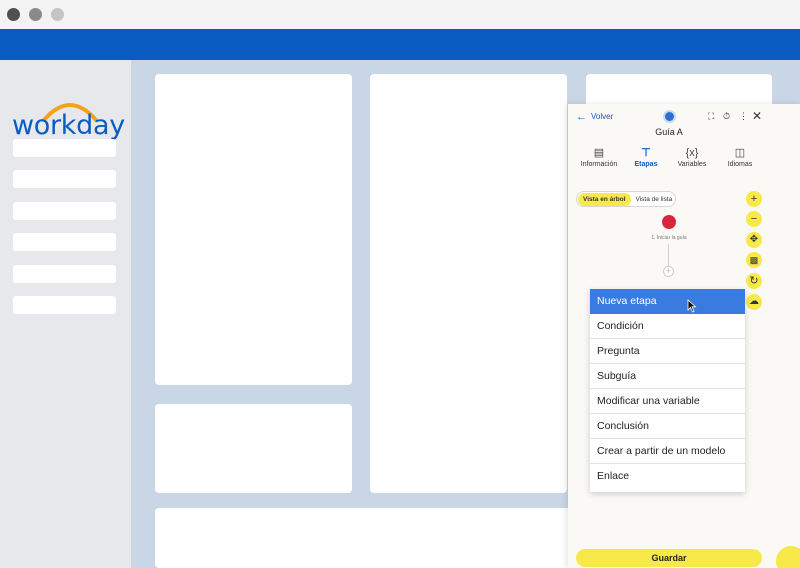 Image resolution: width=800 pixels, height=568 pixels. I want to click on close-window-button, so click(13, 14).